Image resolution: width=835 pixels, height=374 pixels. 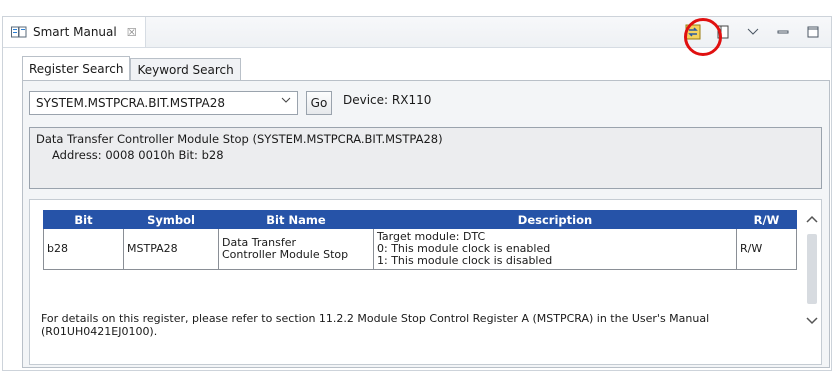 I want to click on register-select: SYSTEM.MSTPCRA.BIT.MSTPA28, so click(x=163, y=103).